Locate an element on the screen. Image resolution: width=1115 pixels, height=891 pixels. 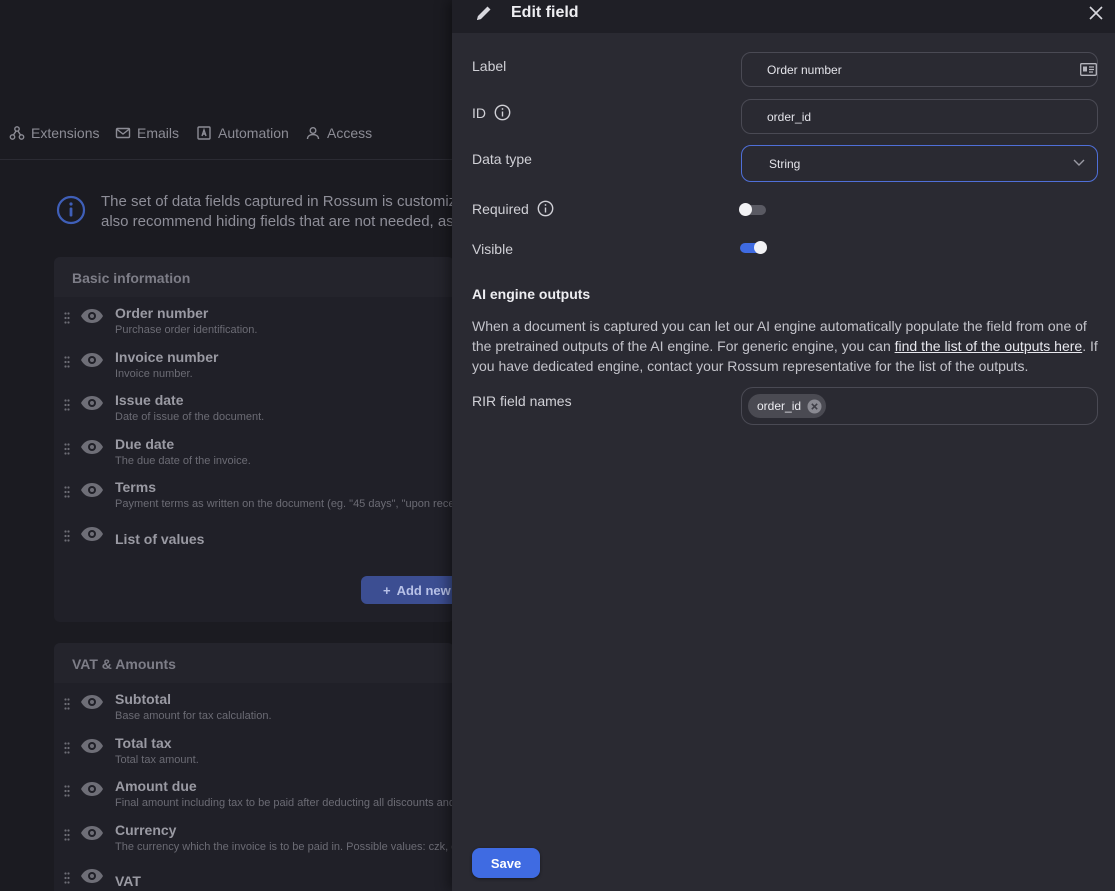
save-button: Save is located at coordinates (506, 863).